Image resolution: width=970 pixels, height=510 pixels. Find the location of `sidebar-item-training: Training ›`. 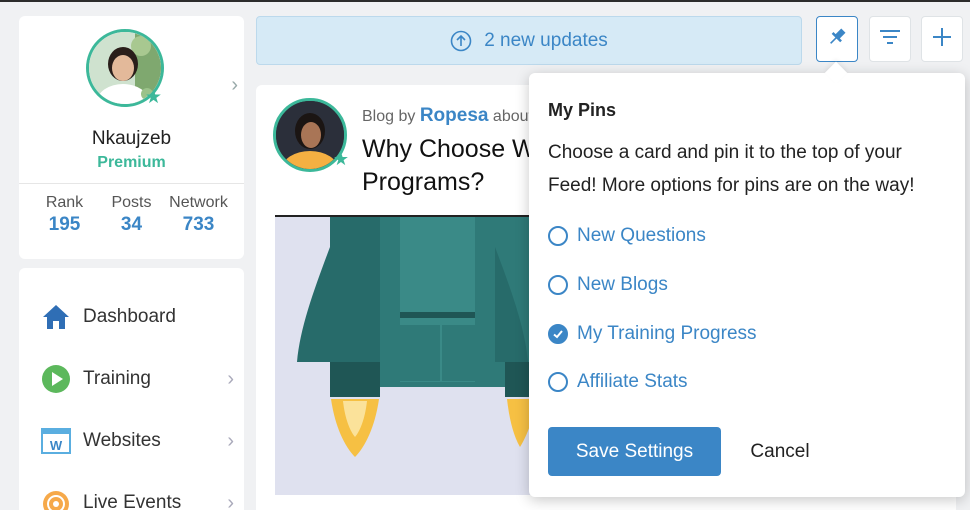

sidebar-item-training: Training › is located at coordinates (131, 379).